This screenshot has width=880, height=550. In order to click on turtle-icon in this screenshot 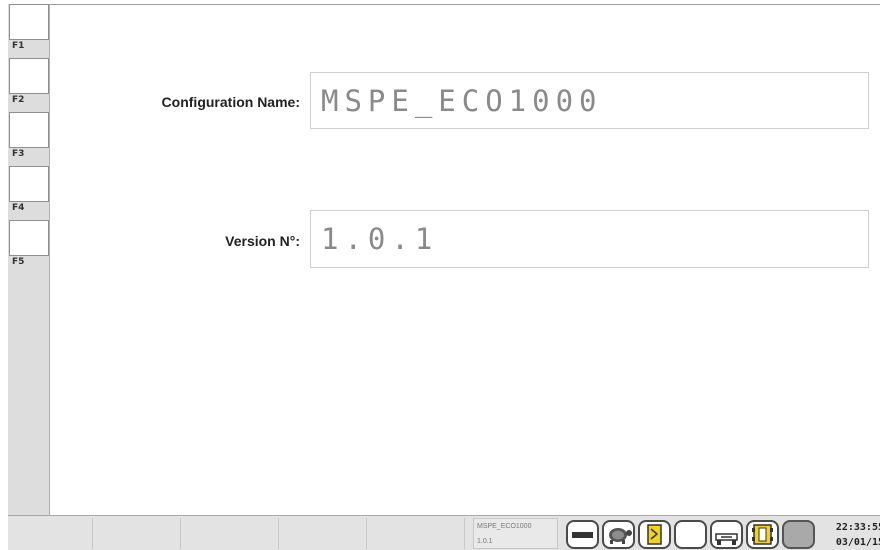, I will do `click(620, 536)`.